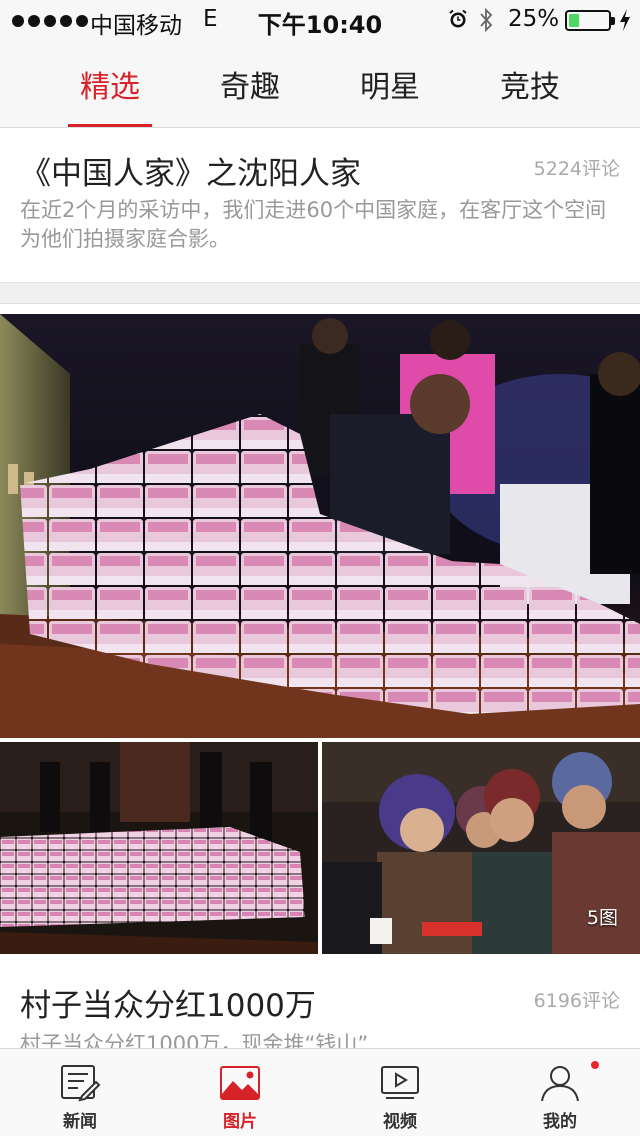  I want to click on alarm-icon, so click(458, 18).